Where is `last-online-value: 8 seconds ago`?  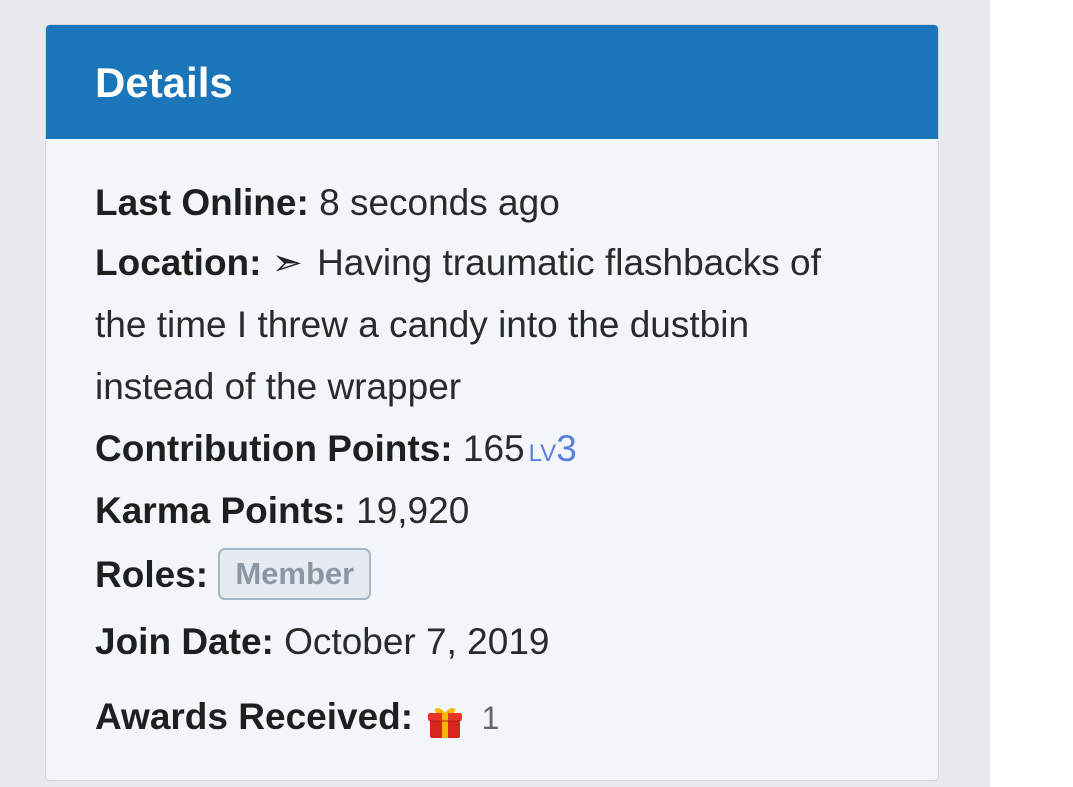
last-online-value: 8 seconds ago is located at coordinates (439, 202).